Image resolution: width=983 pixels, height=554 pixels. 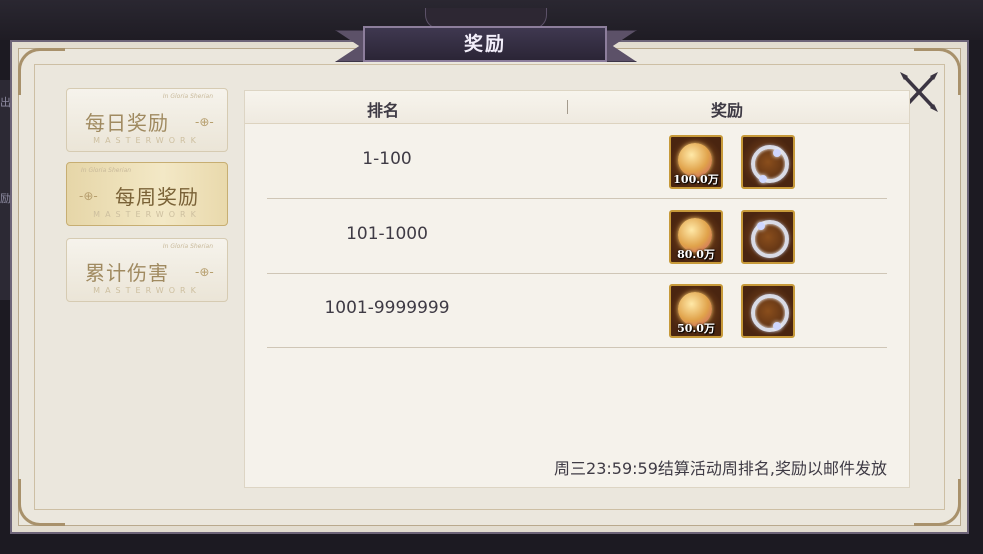 I want to click on table-row: 1001-9999999 50.0万, so click(x=577, y=310).